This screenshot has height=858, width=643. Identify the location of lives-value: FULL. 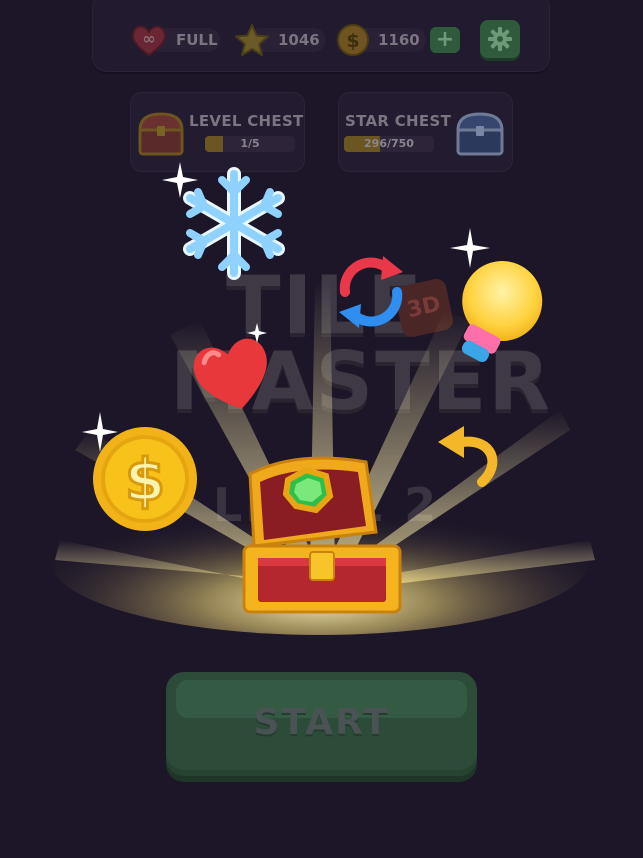
(197, 40).